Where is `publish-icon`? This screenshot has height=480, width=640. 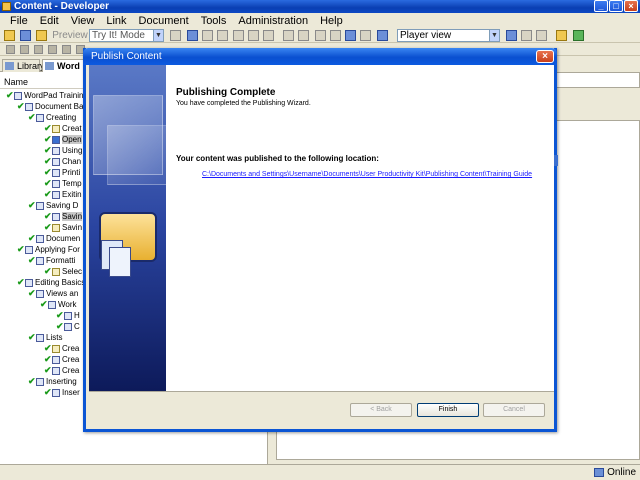
publish-icon is located at coordinates (175, 35).